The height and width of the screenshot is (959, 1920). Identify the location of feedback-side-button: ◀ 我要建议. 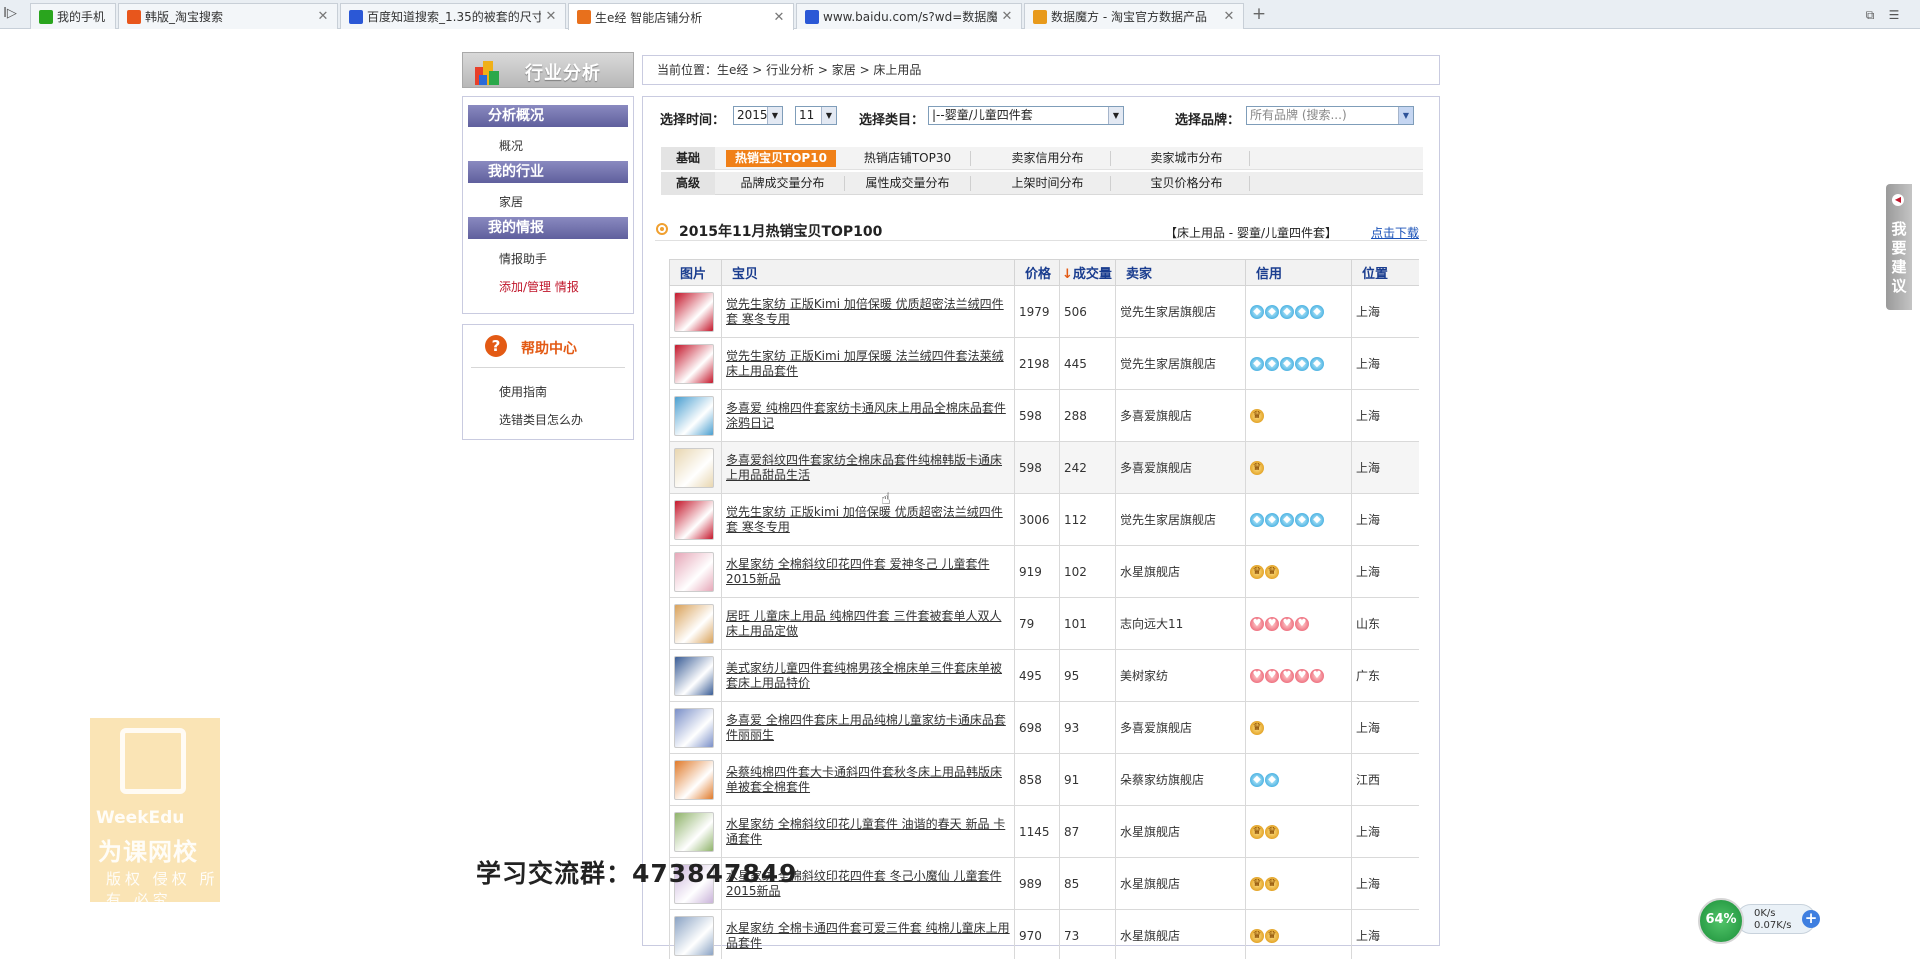
(1899, 247).